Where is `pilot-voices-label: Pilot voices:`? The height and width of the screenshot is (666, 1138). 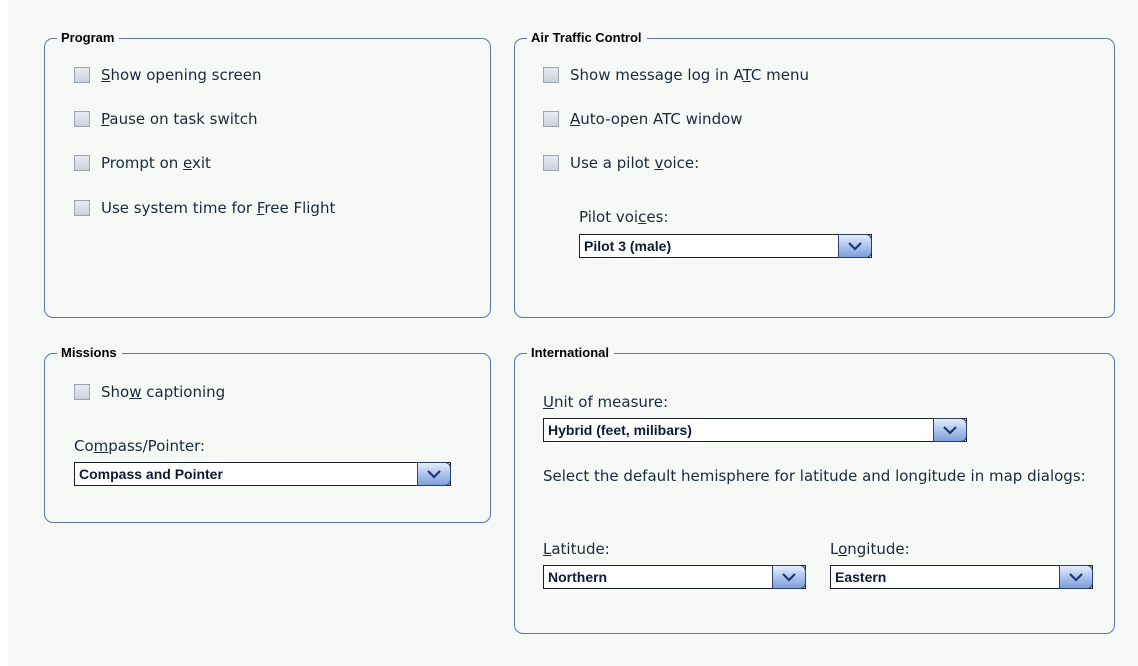 pilot-voices-label: Pilot voices: is located at coordinates (624, 217).